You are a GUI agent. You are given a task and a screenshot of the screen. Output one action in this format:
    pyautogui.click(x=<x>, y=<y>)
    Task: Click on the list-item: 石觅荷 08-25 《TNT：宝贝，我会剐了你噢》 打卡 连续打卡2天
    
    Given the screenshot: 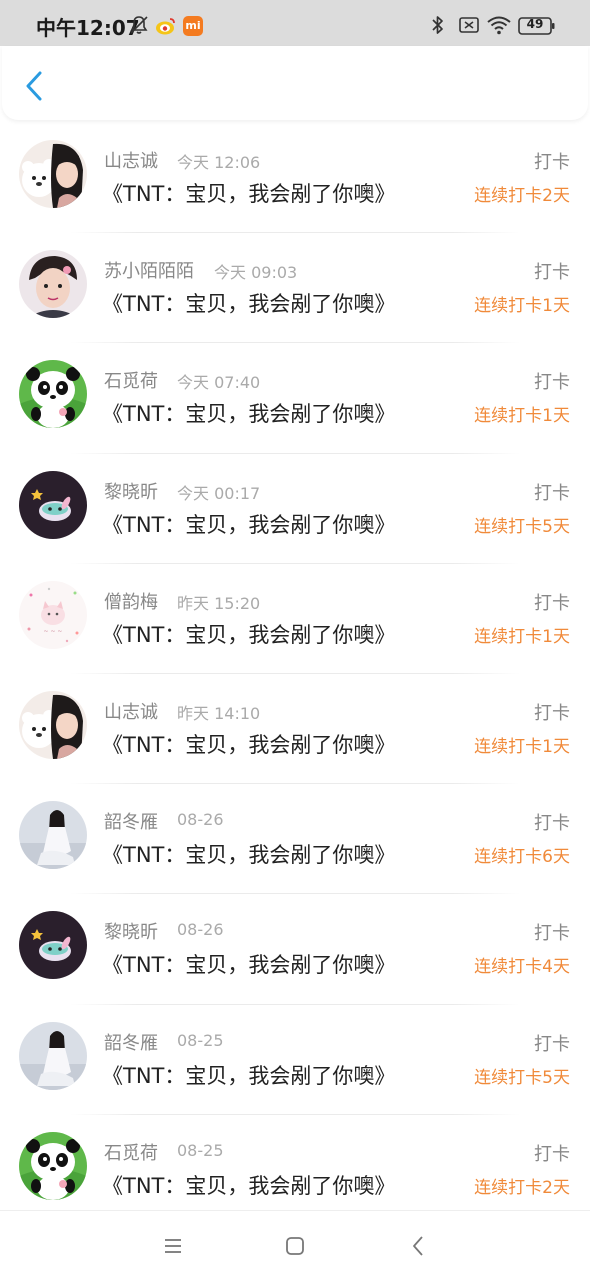 What is the action you would take?
    pyautogui.click(x=295, y=1161)
    